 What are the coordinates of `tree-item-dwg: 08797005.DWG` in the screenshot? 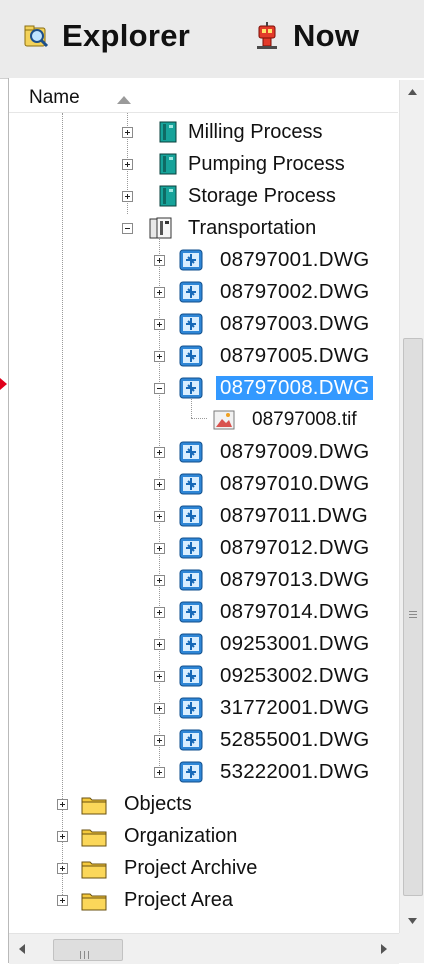 It's located at (203, 356).